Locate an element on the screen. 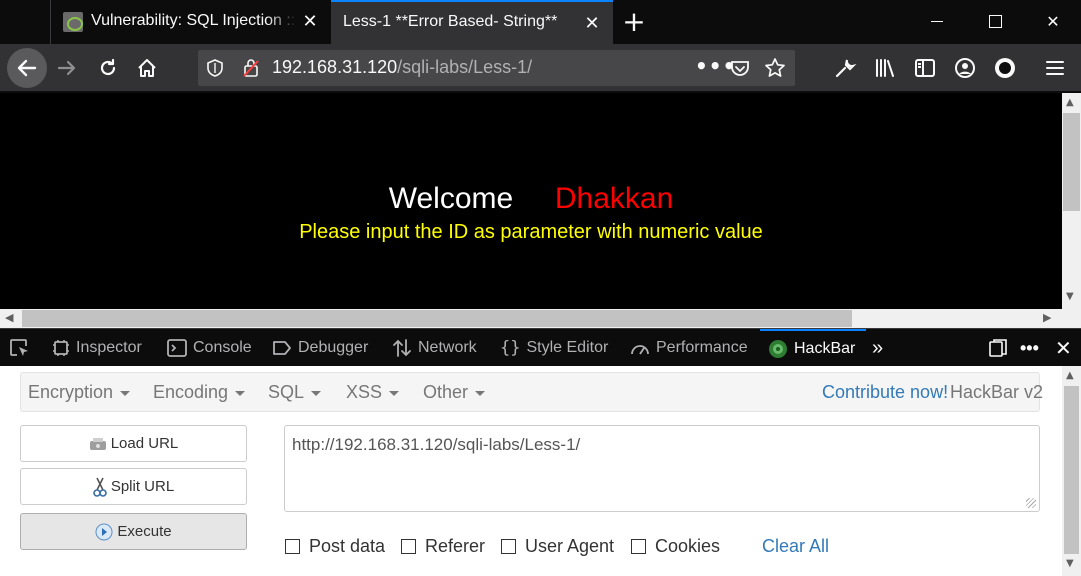  execute-button: Execute is located at coordinates (133, 531).